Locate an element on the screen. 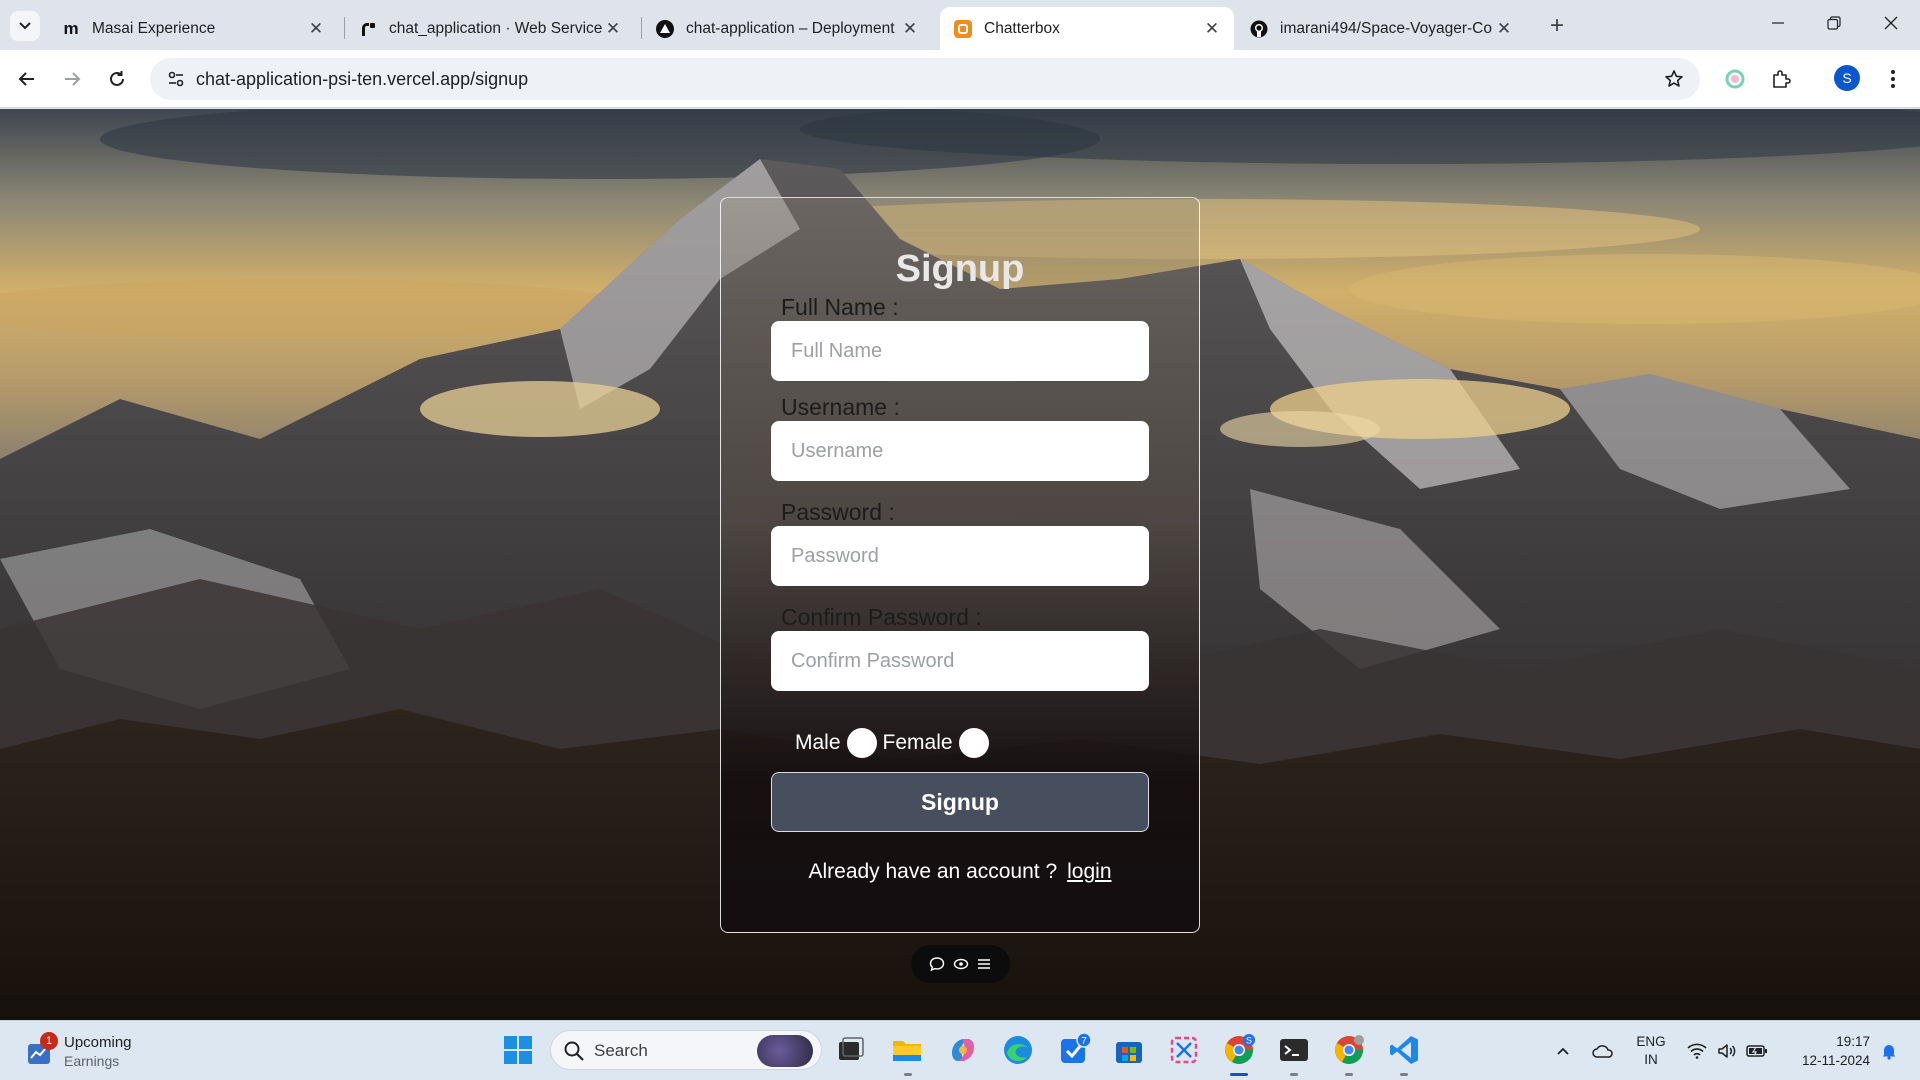 Image resolution: width=1920 pixels, height=1080 pixels. password-label: Password : is located at coordinates (838, 512).